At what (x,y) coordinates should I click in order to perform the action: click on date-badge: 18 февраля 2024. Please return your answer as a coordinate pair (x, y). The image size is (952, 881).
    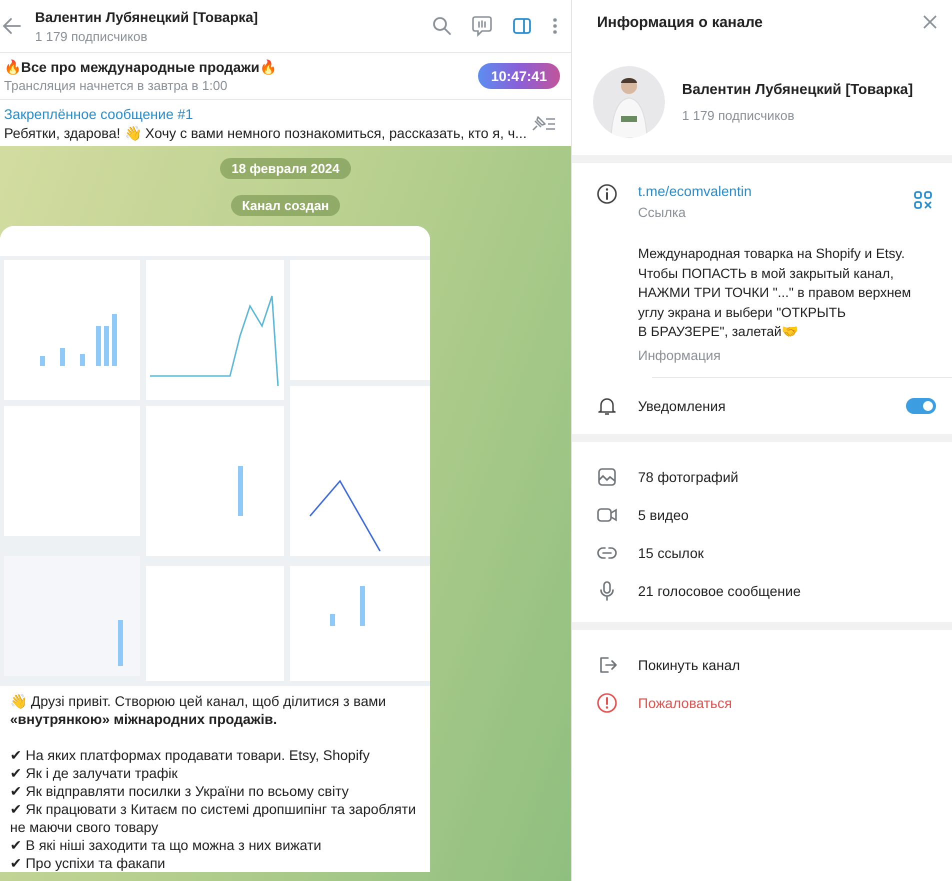
    Looking at the image, I should click on (285, 168).